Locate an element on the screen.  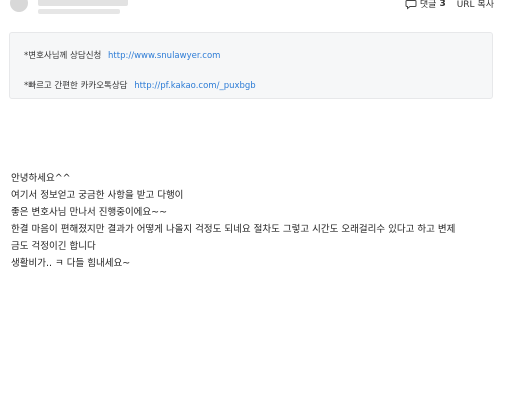
consultation-line: *변호사님께 상담신청 http://www.snulawyer.com is located at coordinates (122, 55).